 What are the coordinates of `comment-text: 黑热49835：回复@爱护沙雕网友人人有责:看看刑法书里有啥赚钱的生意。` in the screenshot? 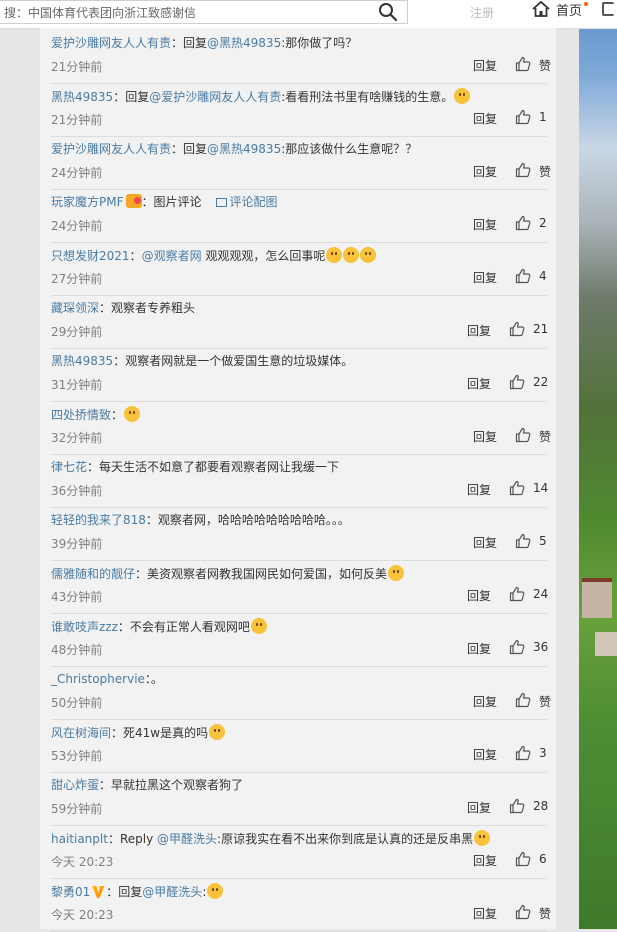 It's located at (261, 96).